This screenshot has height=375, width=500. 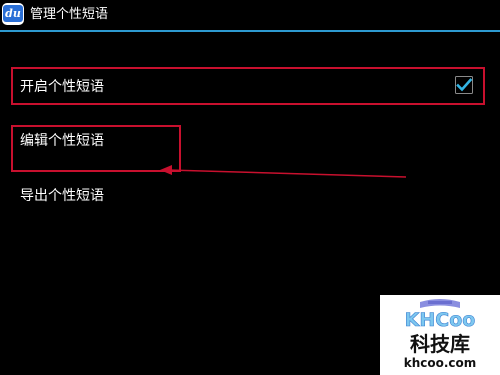 I want to click on du-icon-text: du, so click(x=13, y=13).